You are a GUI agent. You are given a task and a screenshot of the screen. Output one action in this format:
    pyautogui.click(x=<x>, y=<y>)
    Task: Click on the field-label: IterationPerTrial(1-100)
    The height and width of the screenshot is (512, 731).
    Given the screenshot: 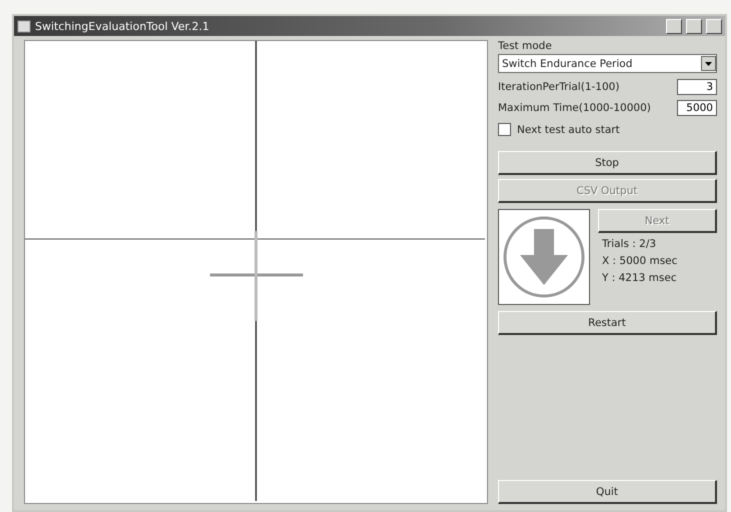 What is the action you would take?
    pyautogui.click(x=559, y=87)
    